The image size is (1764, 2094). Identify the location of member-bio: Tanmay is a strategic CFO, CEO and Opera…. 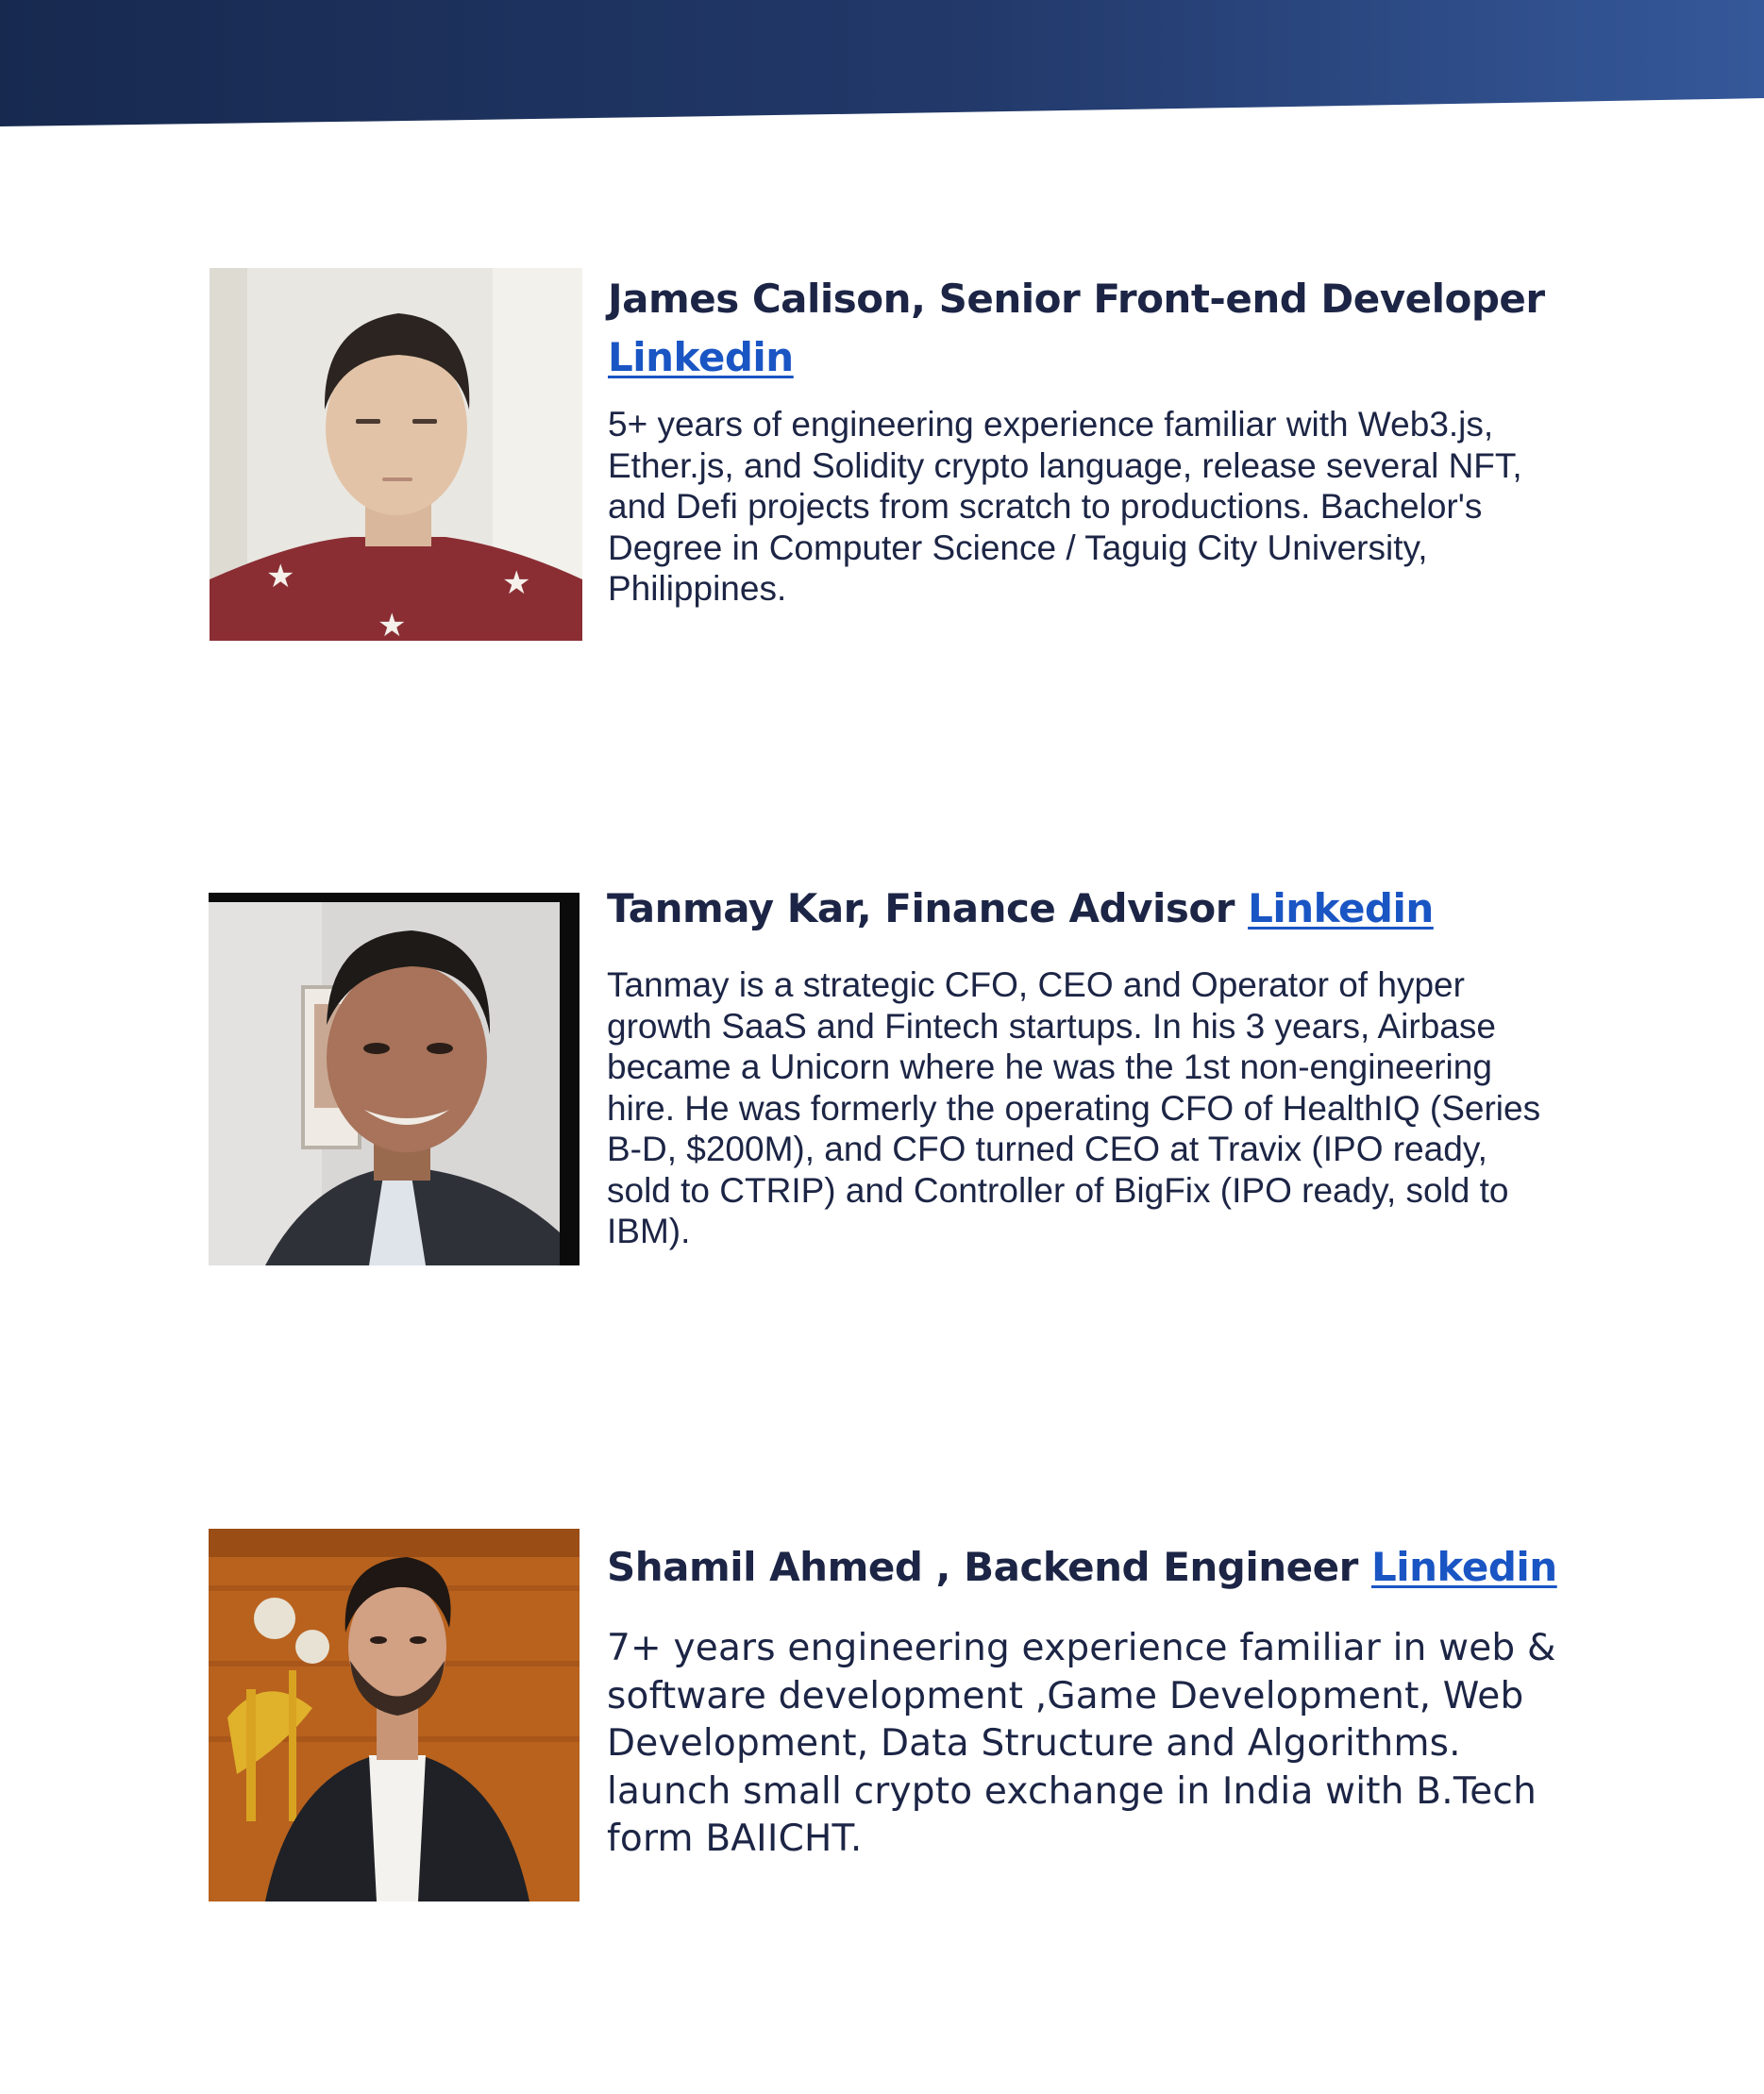
(1074, 1107).